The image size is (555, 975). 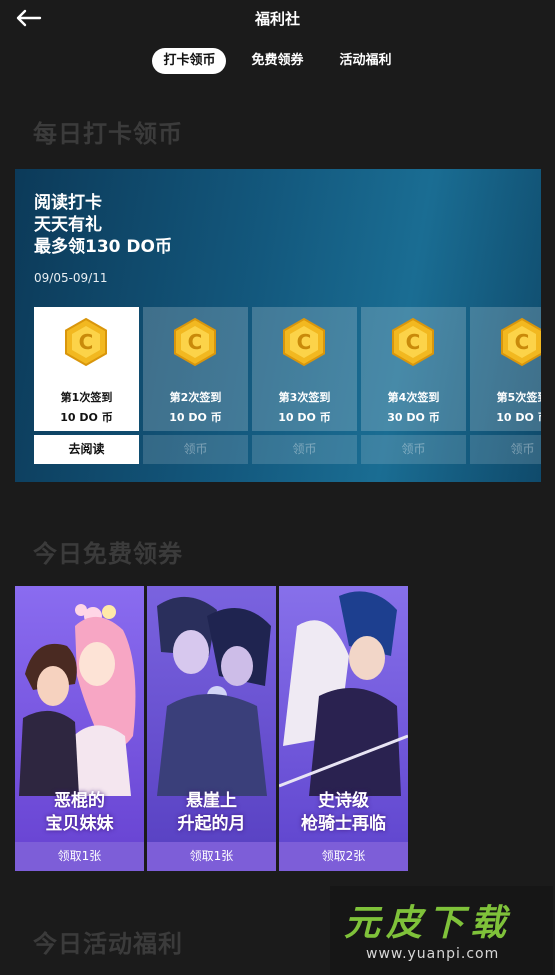 I want to click on comic-title-line: 枪骑士再临, so click(x=343, y=824).